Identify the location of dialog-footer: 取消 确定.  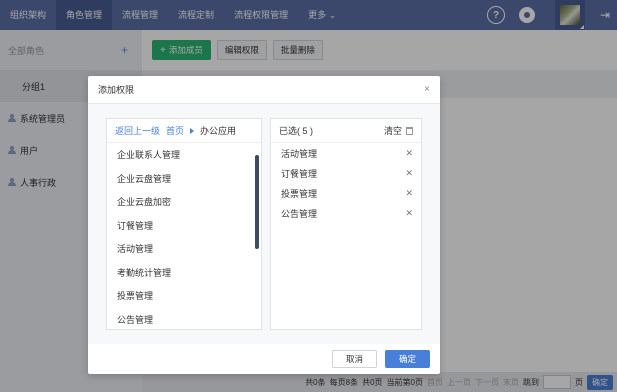
(264, 359).